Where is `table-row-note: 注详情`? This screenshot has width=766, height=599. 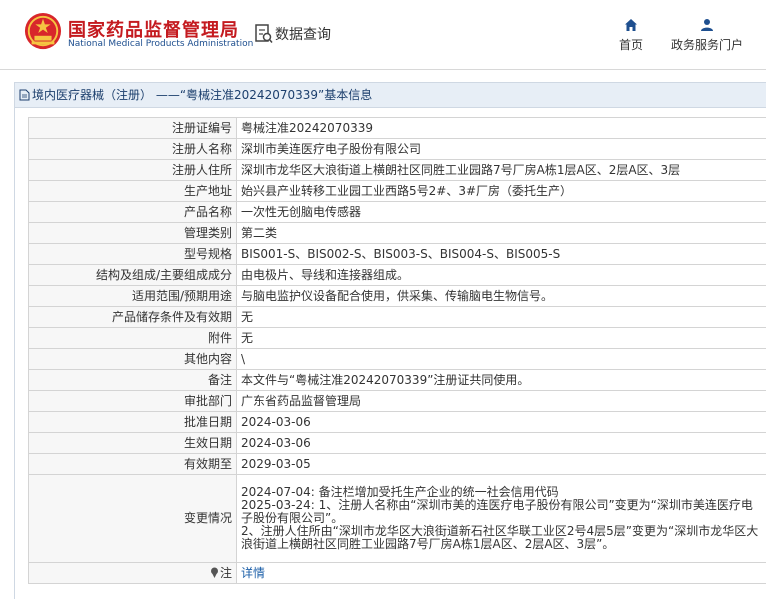 table-row-note: 注详情 is located at coordinates (397, 573).